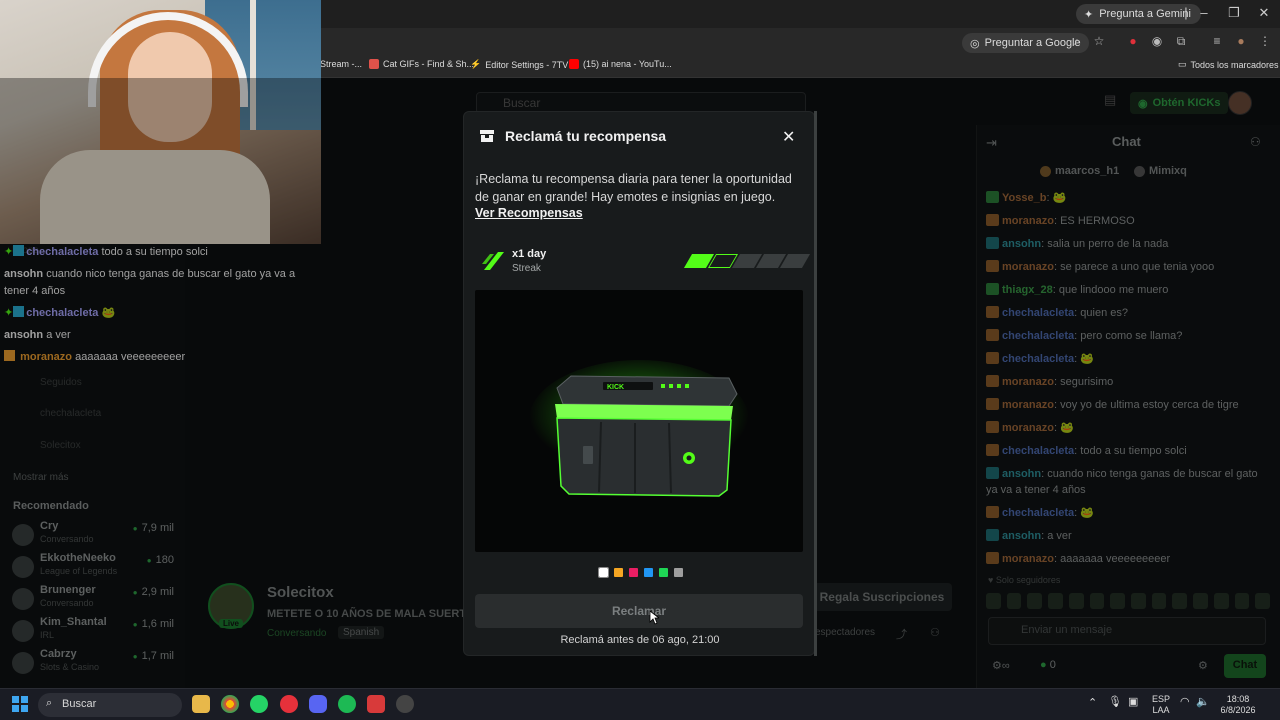 The height and width of the screenshot is (720, 1280). What do you see at coordinates (1048, 665) in the screenshot?
I see `kicks-balance: ● 0` at bounding box center [1048, 665].